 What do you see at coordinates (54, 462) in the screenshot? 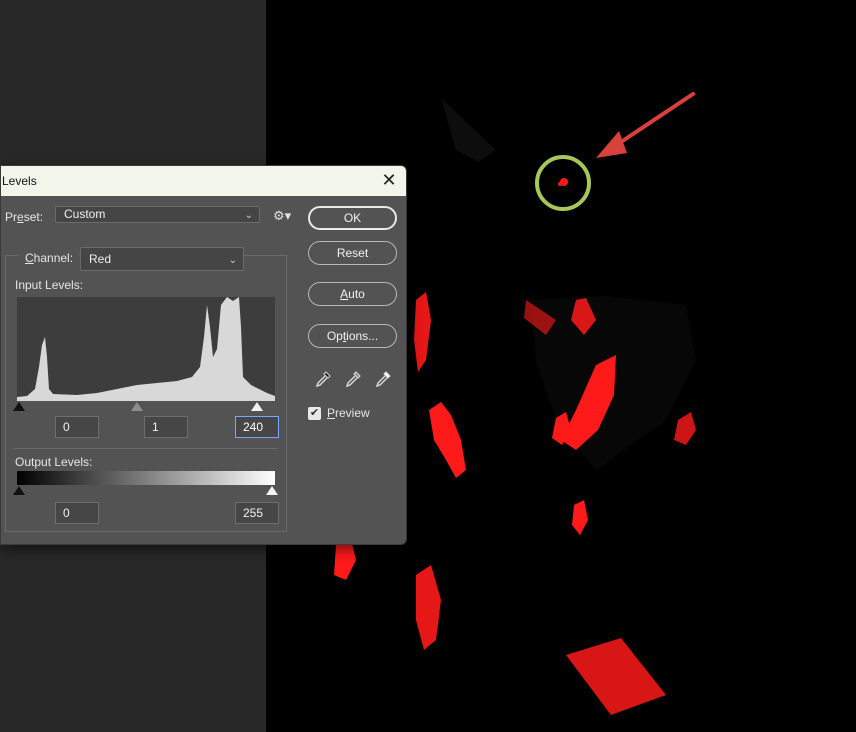
I see `output-levels-label: Output Levels:` at bounding box center [54, 462].